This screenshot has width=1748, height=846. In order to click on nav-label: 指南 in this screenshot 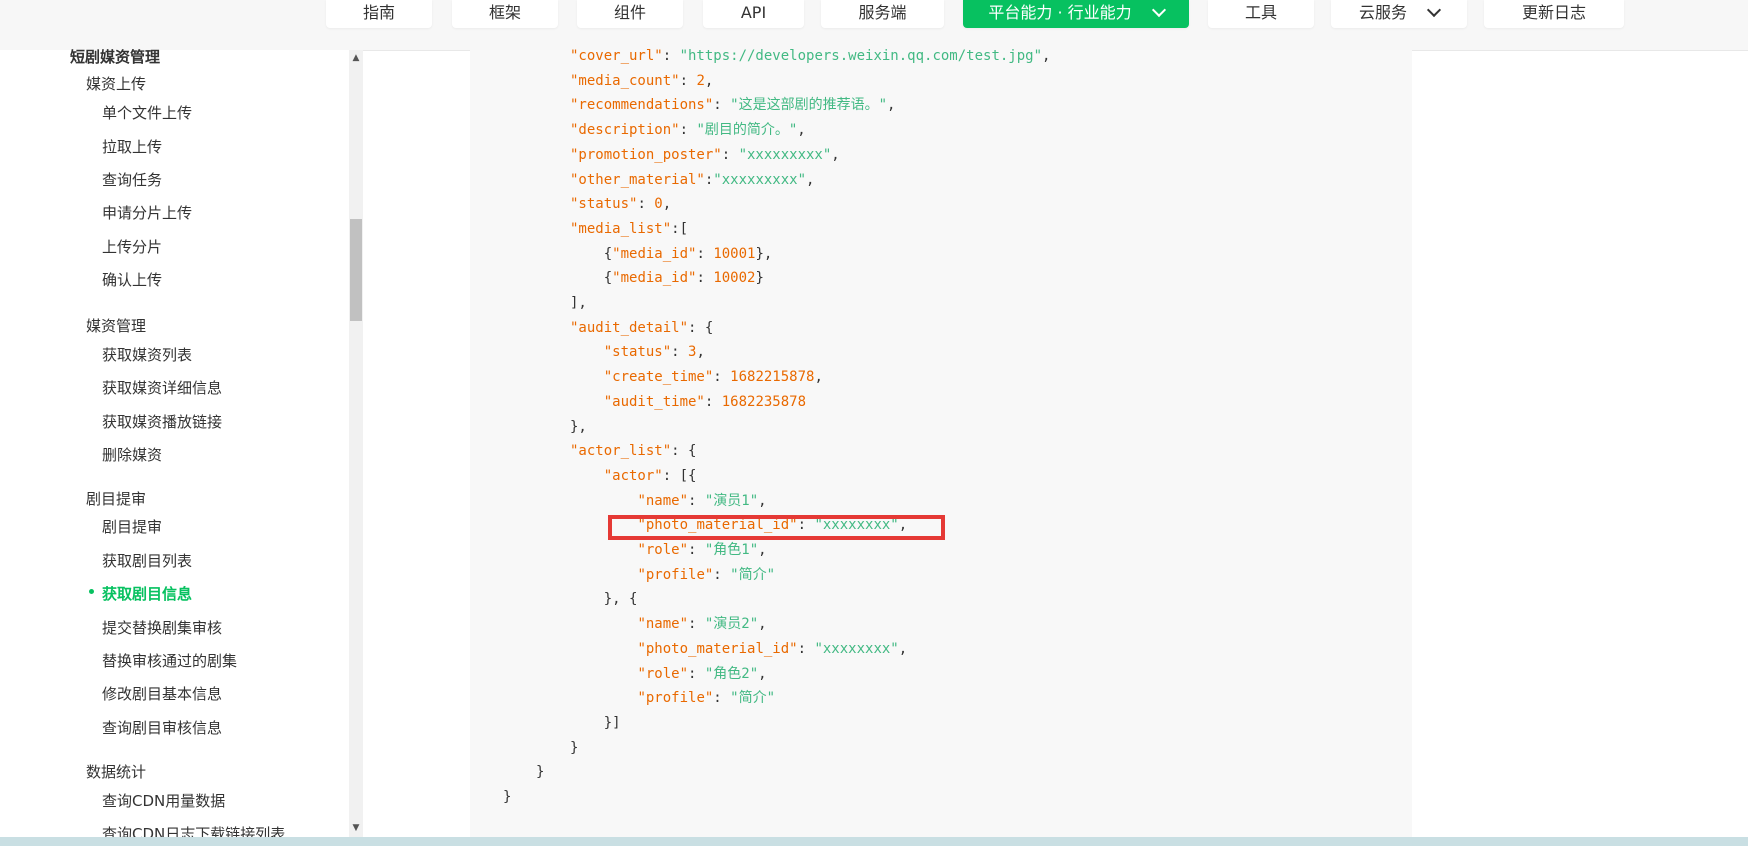, I will do `click(378, 12)`.